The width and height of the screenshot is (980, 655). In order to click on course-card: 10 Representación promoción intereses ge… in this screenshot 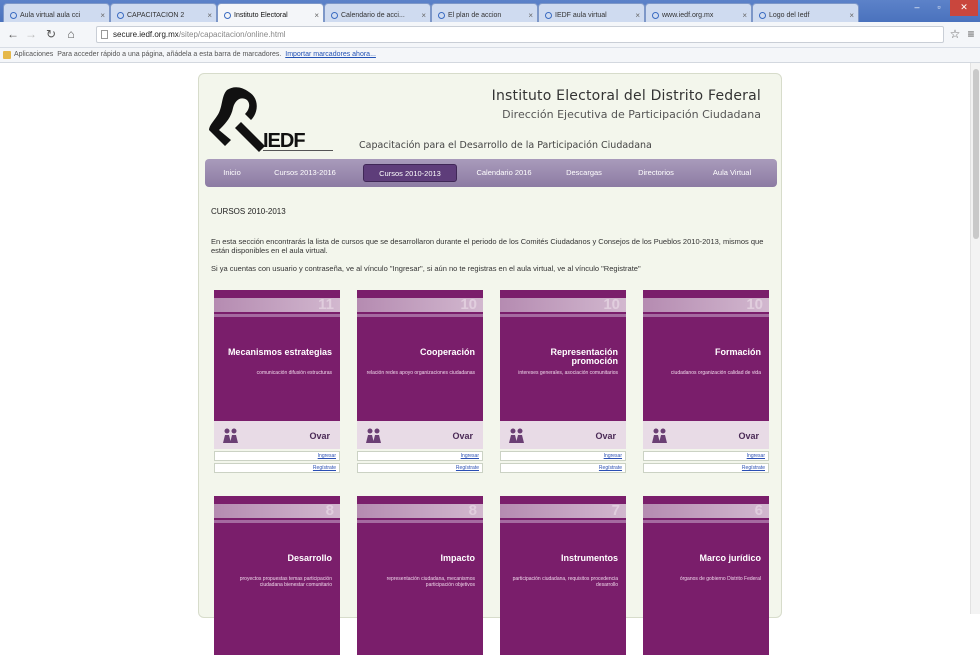, I will do `click(563, 381)`.